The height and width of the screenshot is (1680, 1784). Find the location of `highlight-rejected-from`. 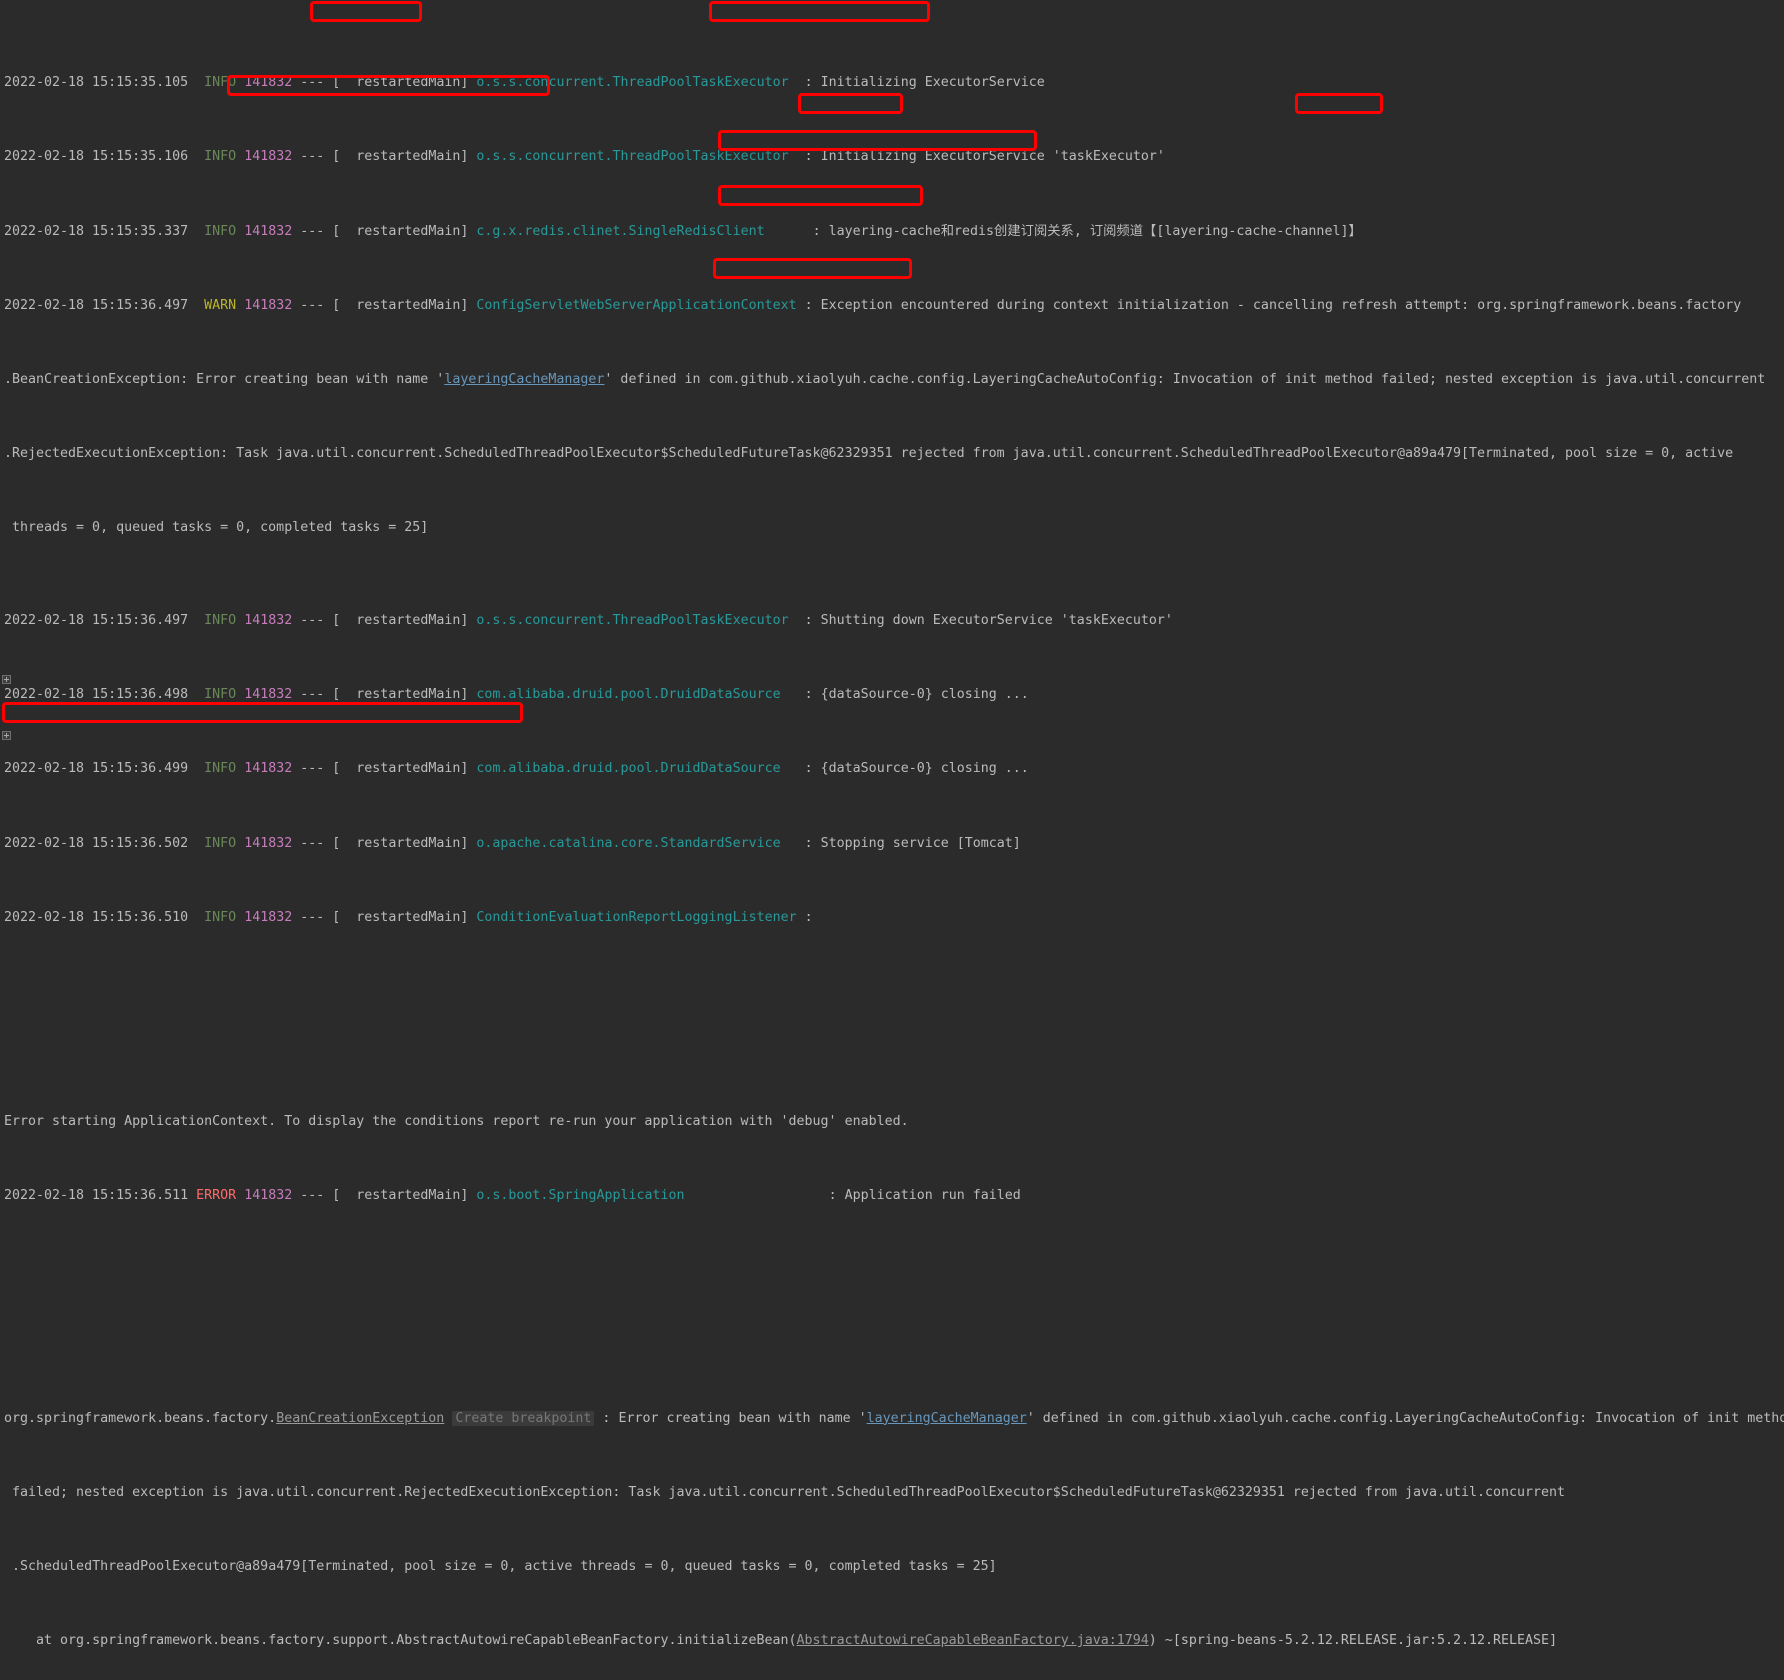

highlight-rejected-from is located at coordinates (850, 103).